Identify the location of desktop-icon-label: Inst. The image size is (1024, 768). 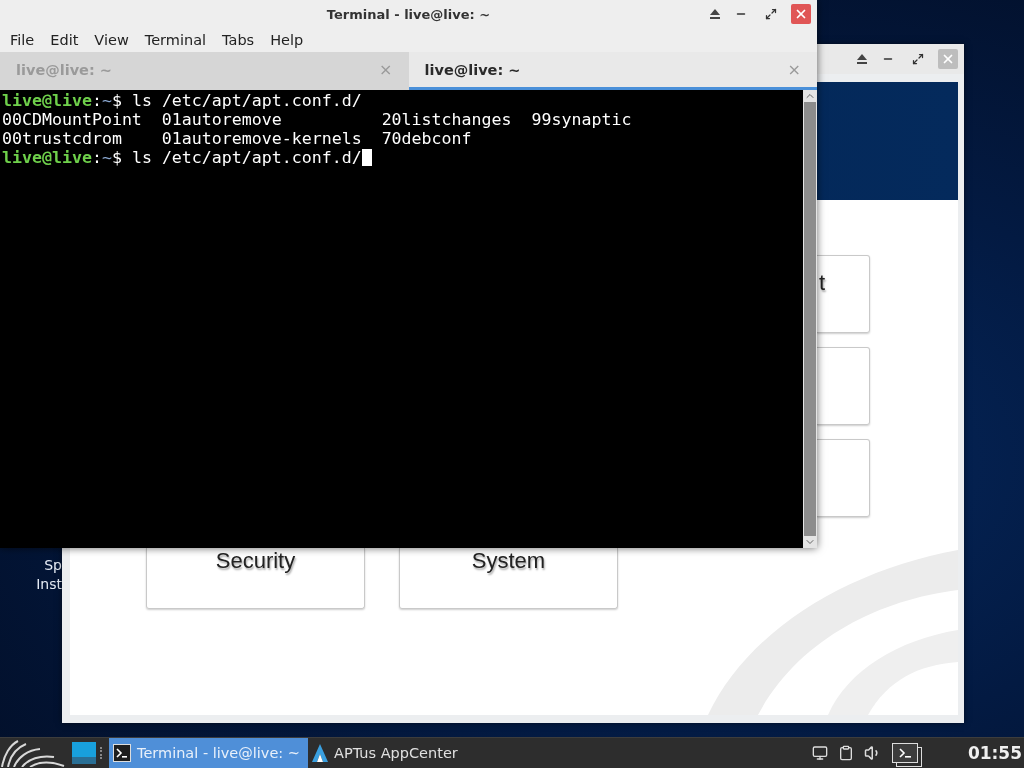
(49, 584).